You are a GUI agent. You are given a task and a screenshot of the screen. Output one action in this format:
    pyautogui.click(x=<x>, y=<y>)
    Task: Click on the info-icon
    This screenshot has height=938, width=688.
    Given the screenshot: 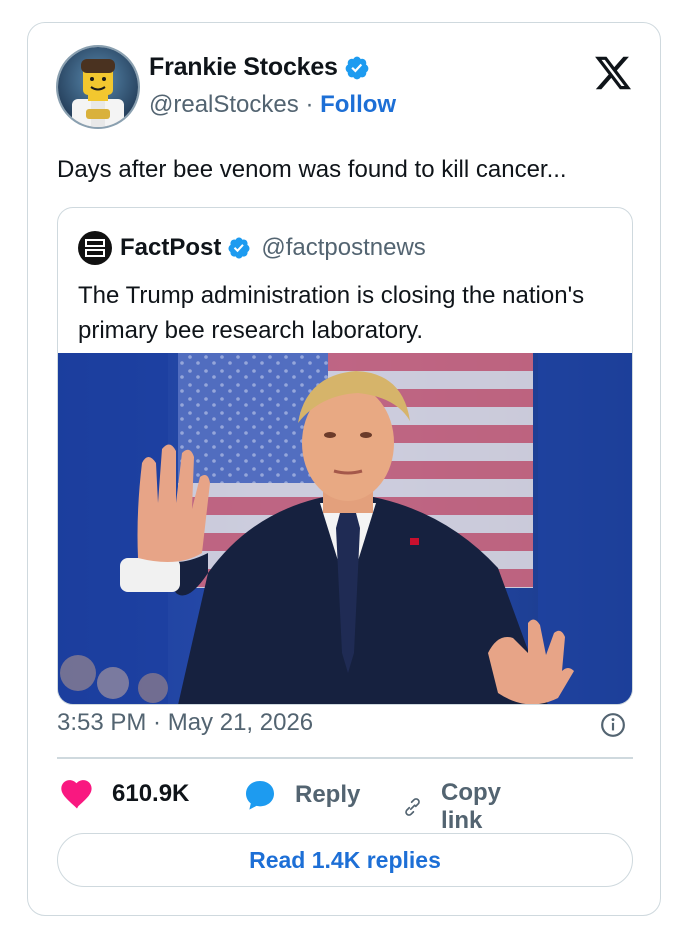 What is the action you would take?
    pyautogui.click(x=613, y=725)
    